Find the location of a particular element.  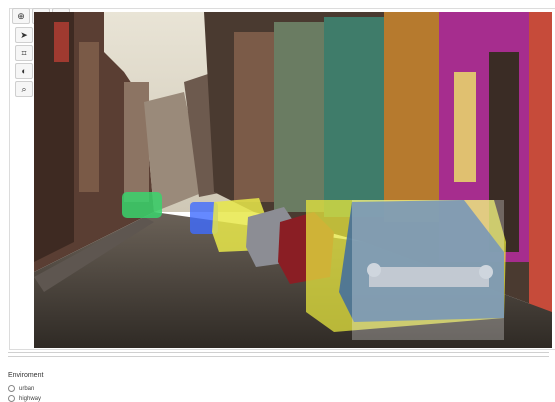

radio-urban is located at coordinates (11, 388).